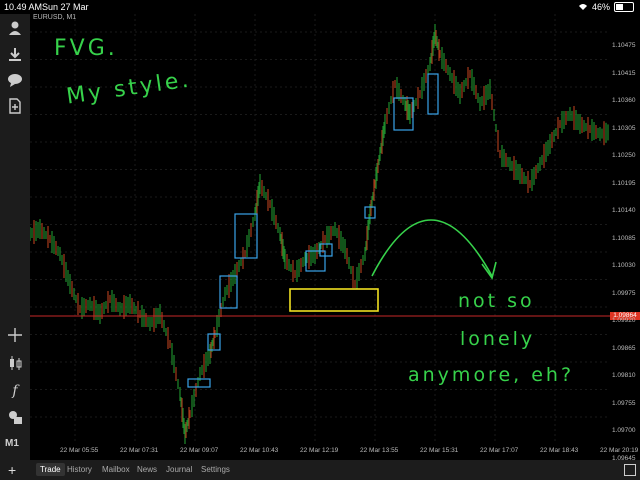 Image resolution: width=640 pixels, height=480 pixels. Describe the element at coordinates (496, 301) in the screenshot. I see `annotation-not-so: not so` at that location.